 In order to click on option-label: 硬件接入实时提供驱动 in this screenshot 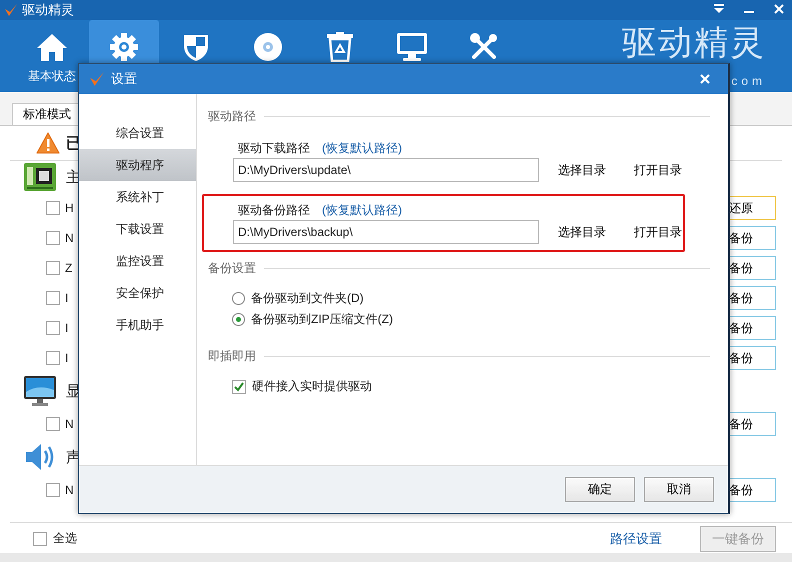, I will do `click(312, 386)`.